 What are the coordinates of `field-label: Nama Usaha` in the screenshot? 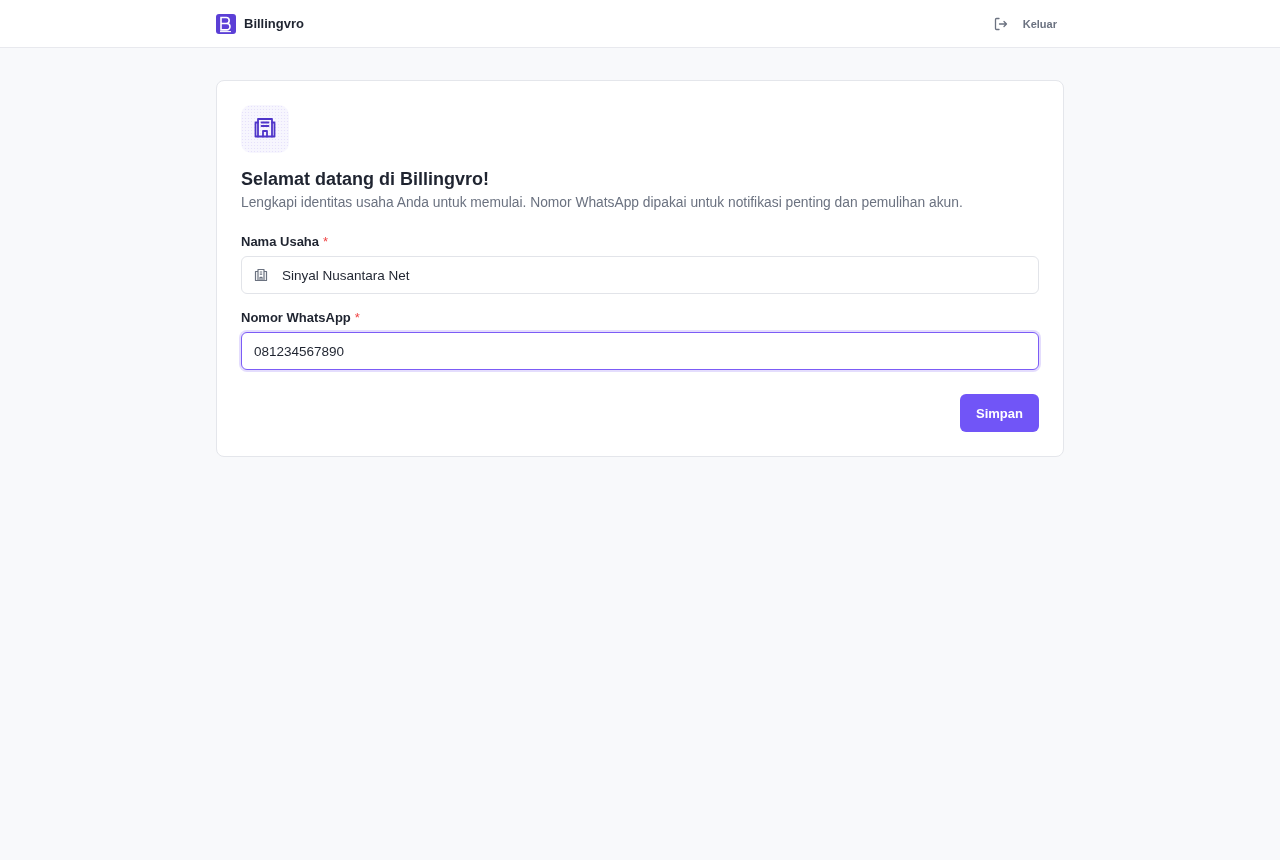 It's located at (280, 242).